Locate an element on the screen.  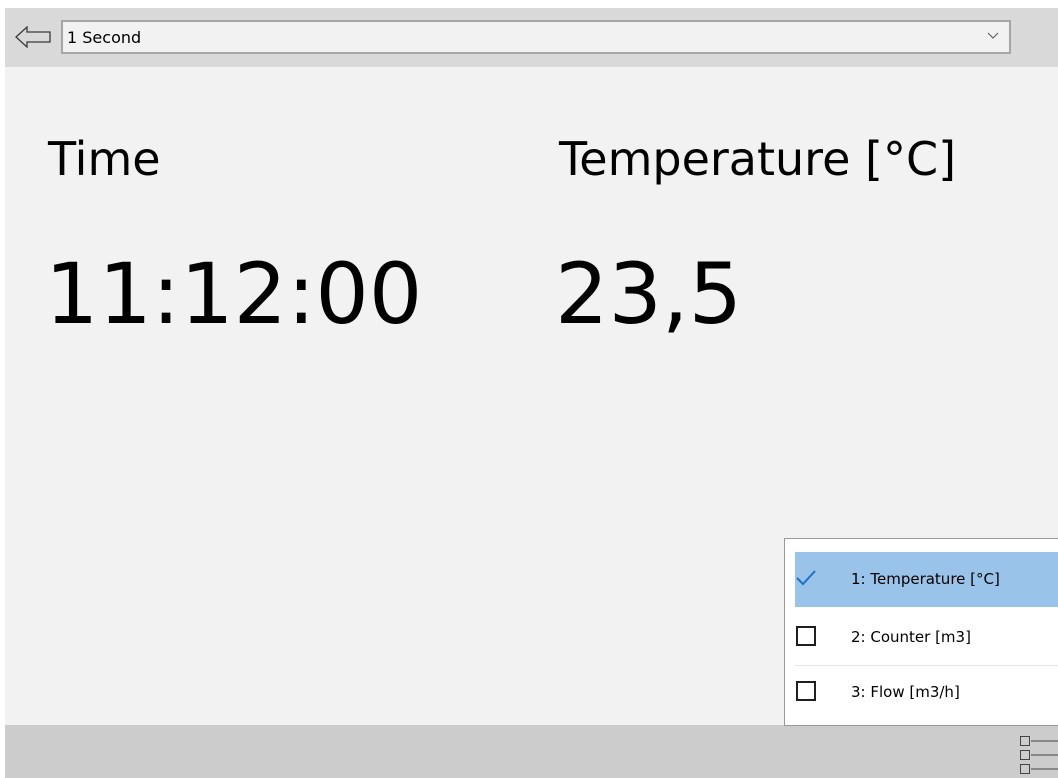
checkmark-icon is located at coordinates (806, 578).